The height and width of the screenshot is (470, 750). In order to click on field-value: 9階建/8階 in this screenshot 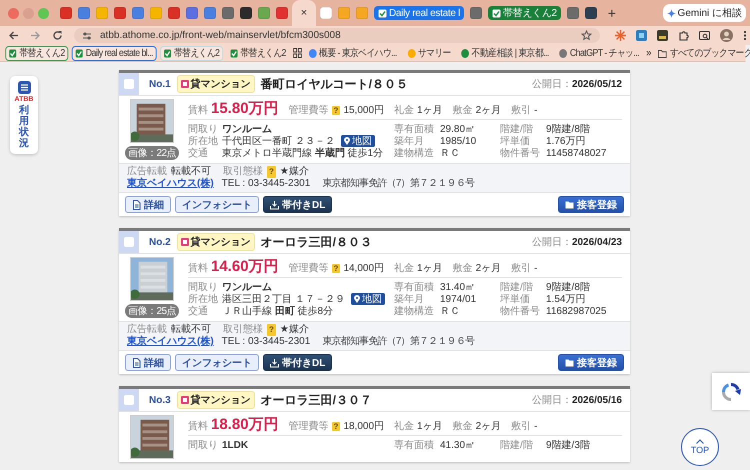, I will do `click(568, 287)`.